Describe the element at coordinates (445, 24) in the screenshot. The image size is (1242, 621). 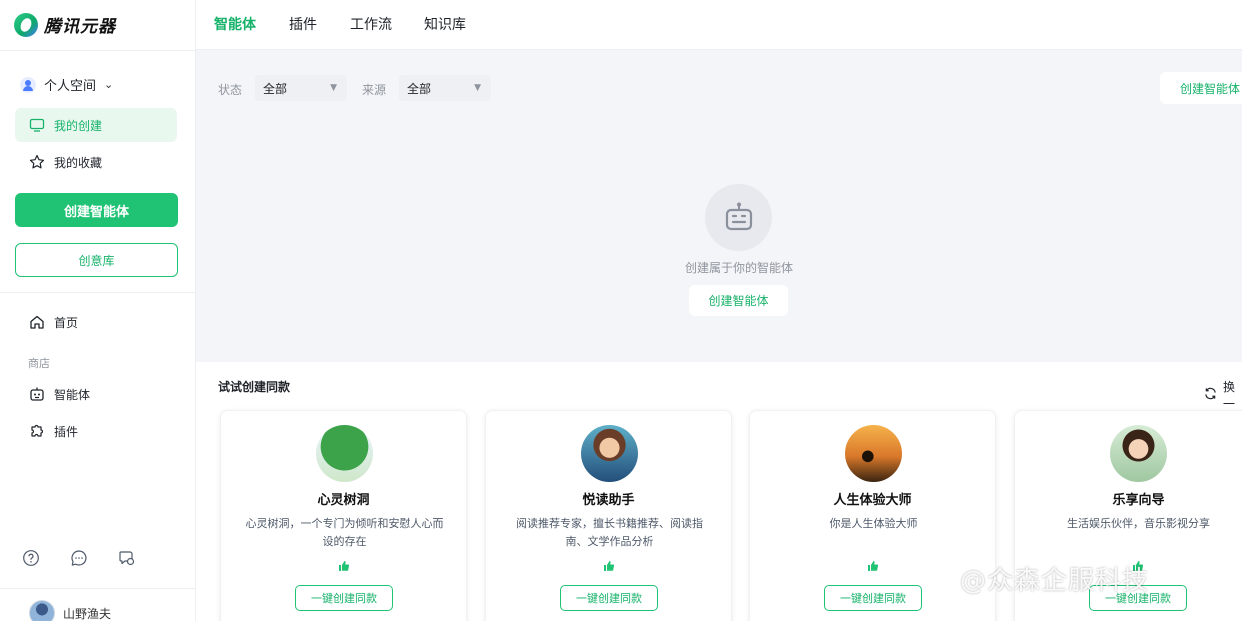
I see `tab-knowledge-base: 知识库` at that location.